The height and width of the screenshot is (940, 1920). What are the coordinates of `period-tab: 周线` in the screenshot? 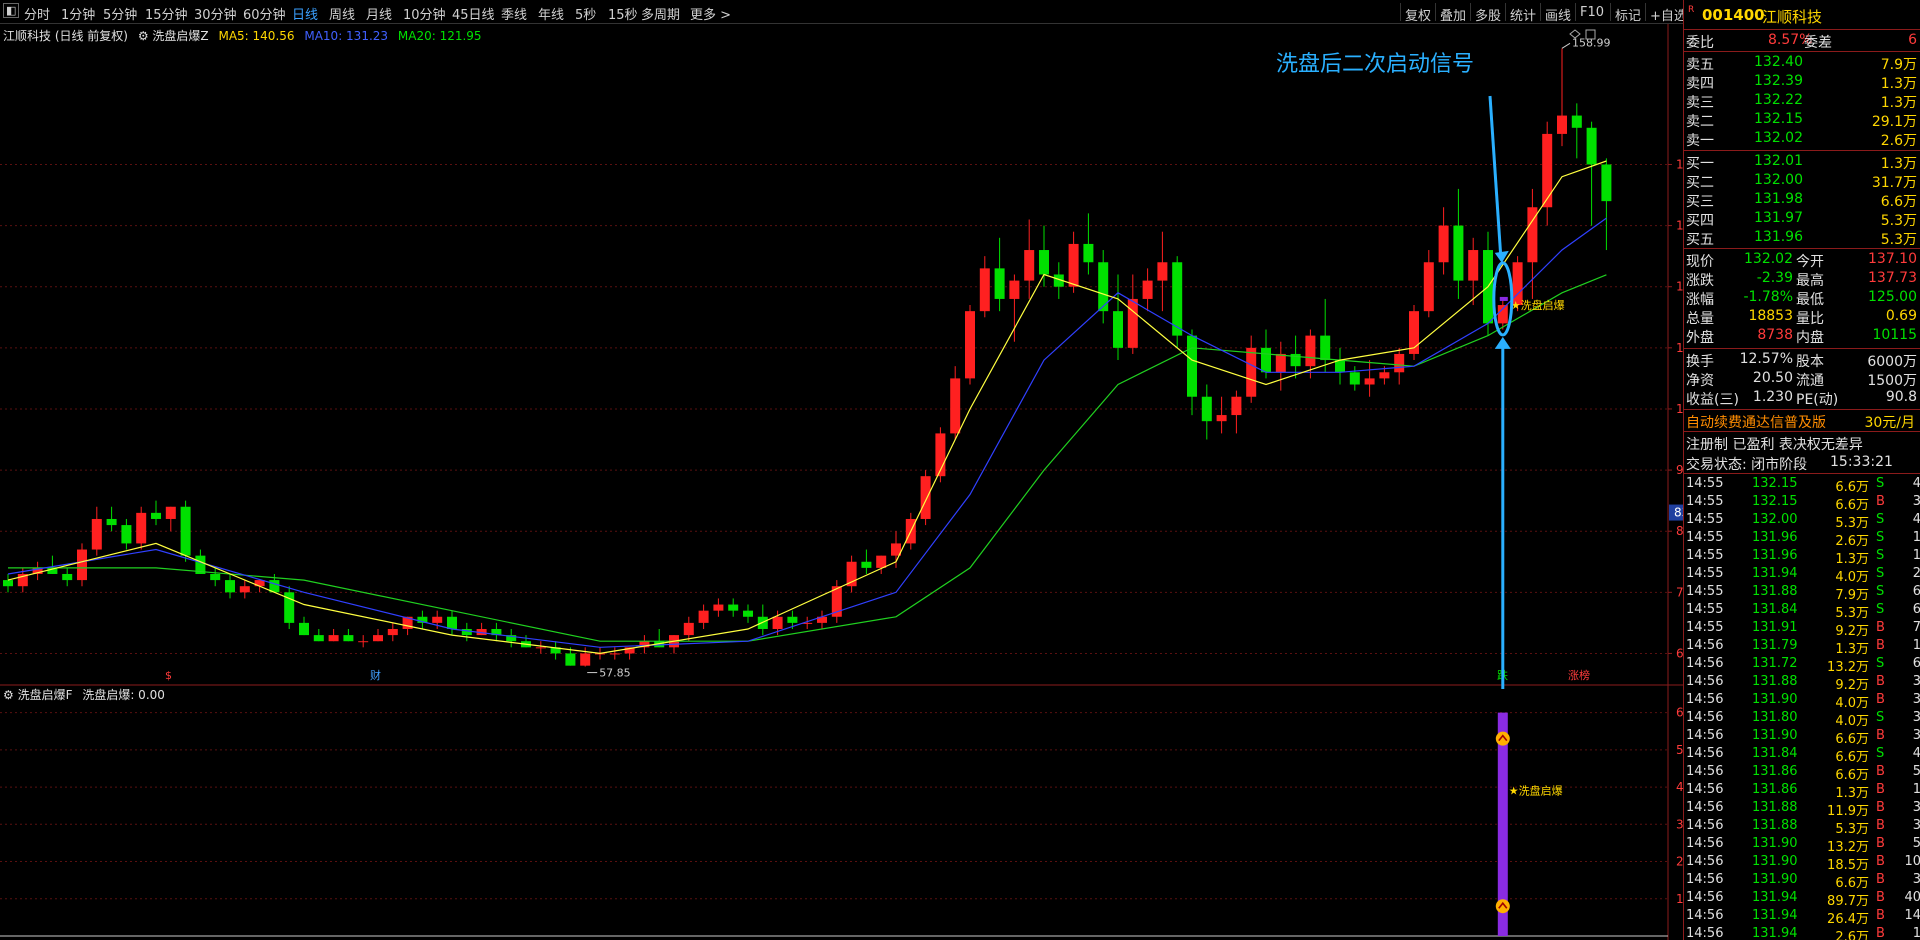 It's located at (342, 13).